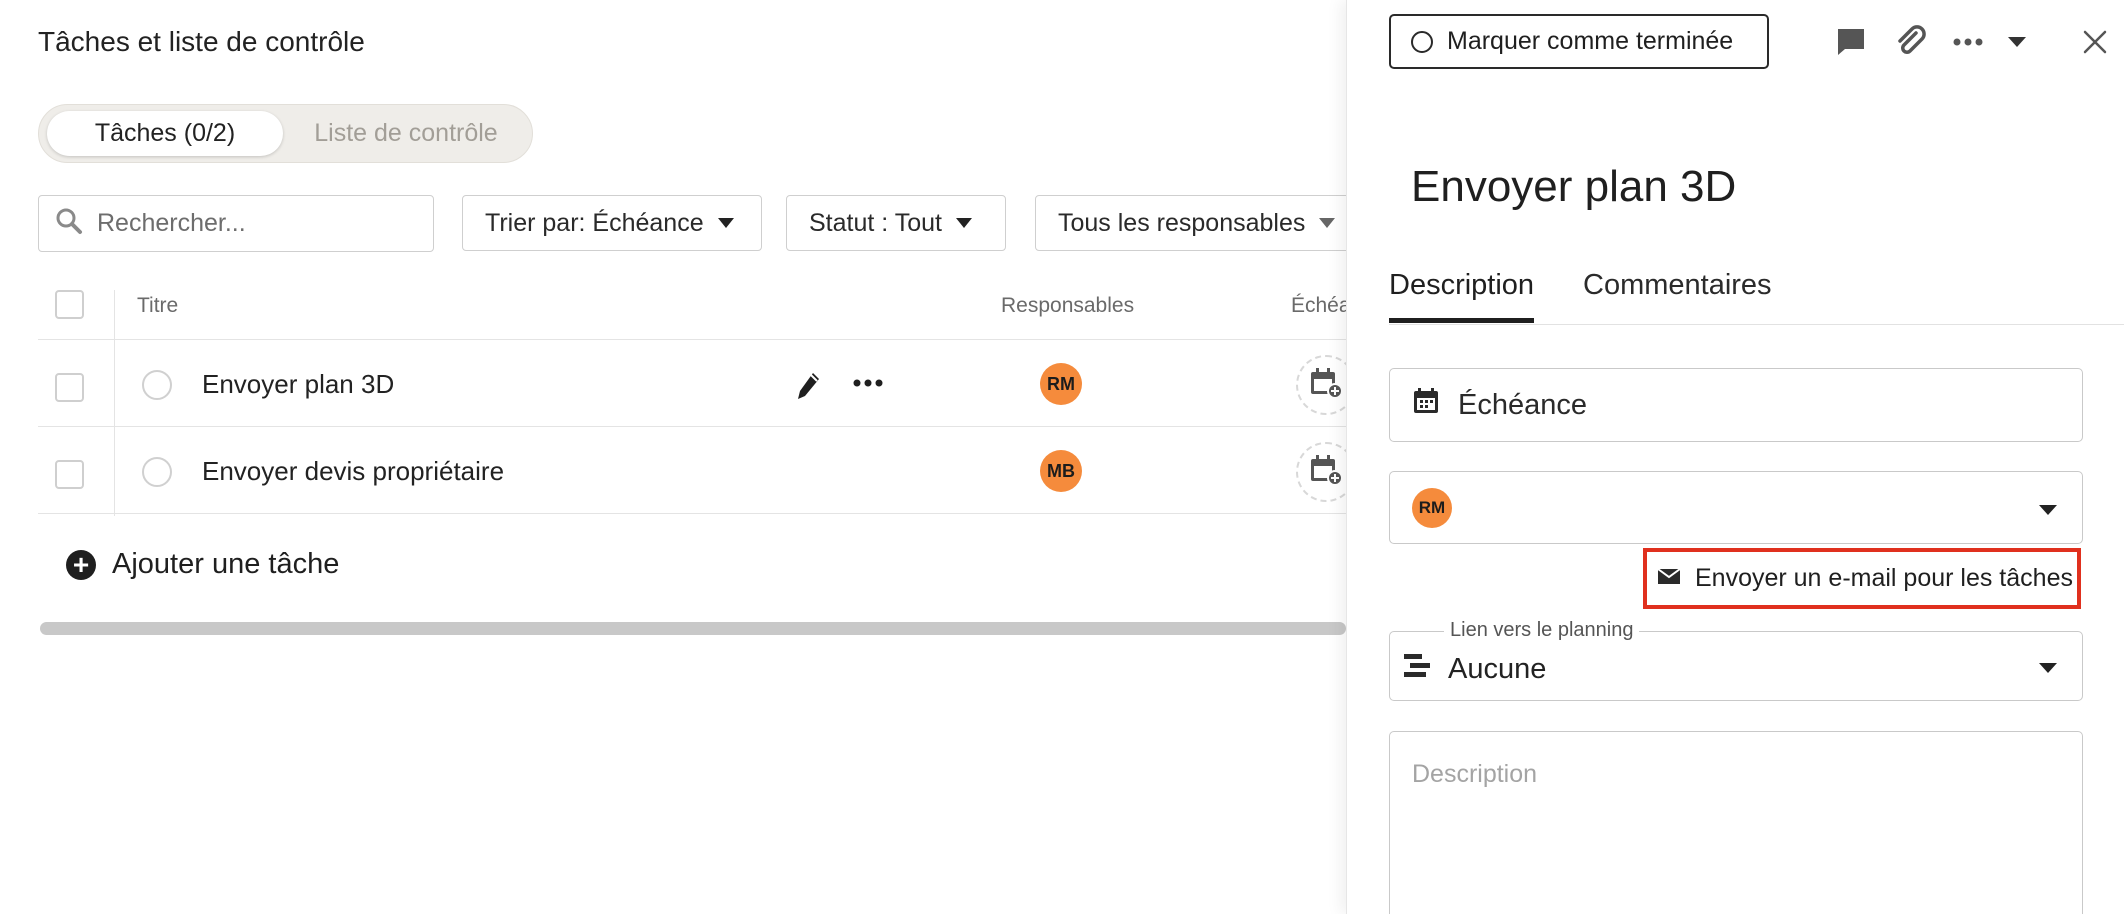 This screenshot has width=2124, height=914. What do you see at coordinates (1851, 42) in the screenshot?
I see `comment-icon` at bounding box center [1851, 42].